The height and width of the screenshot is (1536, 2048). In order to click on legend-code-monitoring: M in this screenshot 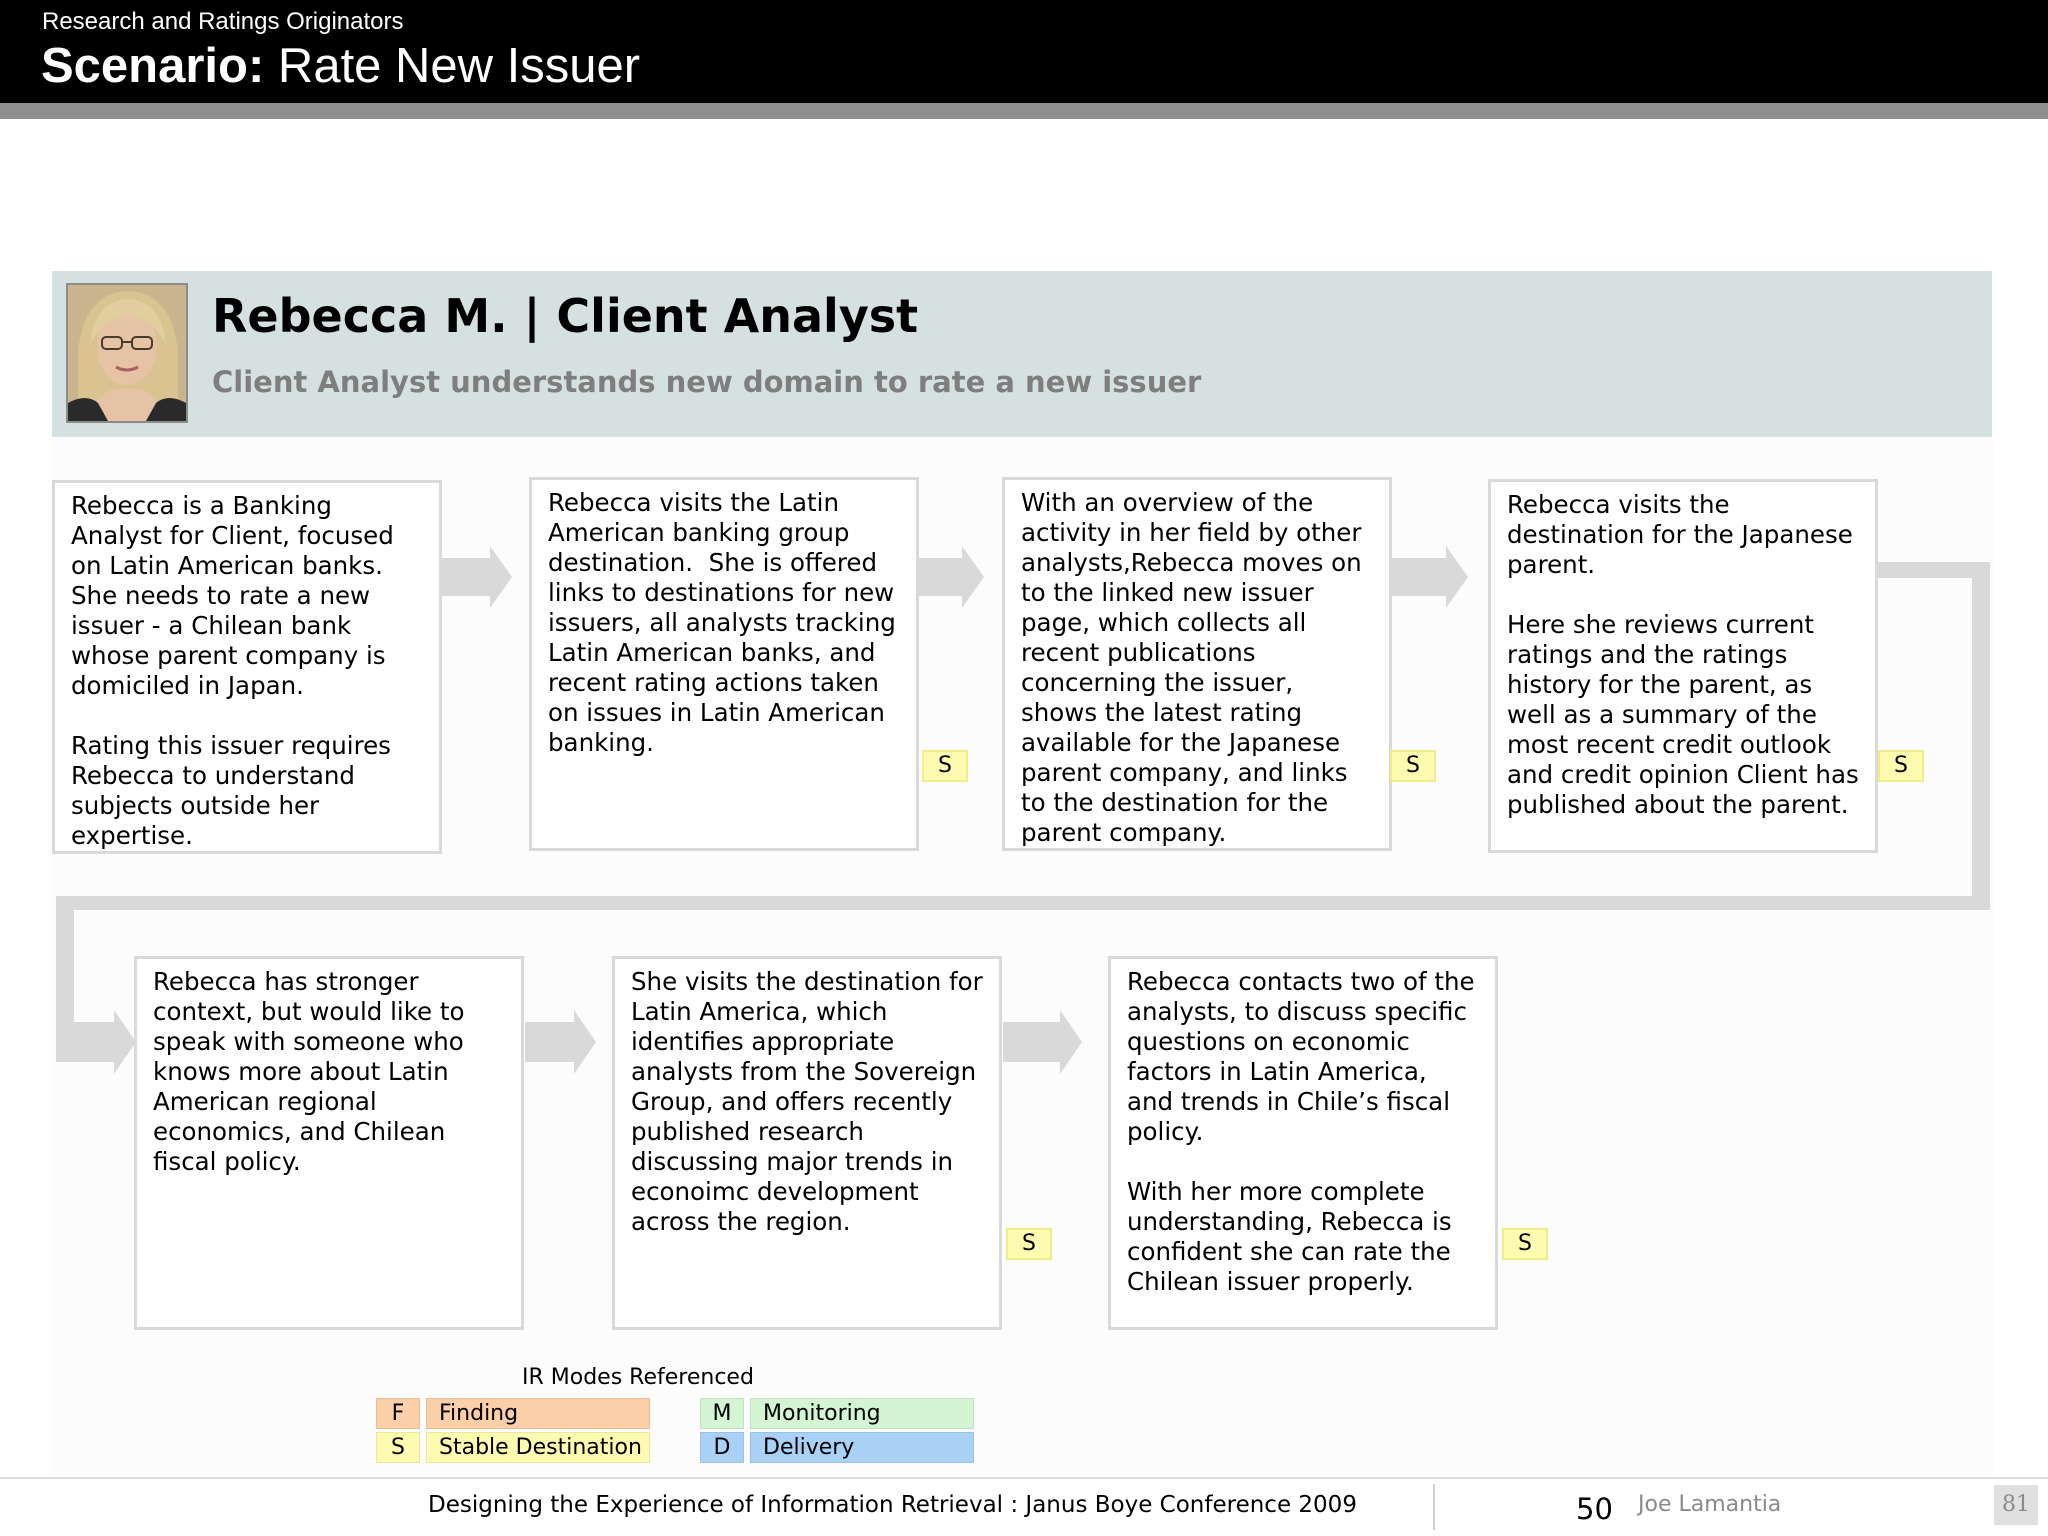, I will do `click(722, 1413)`.